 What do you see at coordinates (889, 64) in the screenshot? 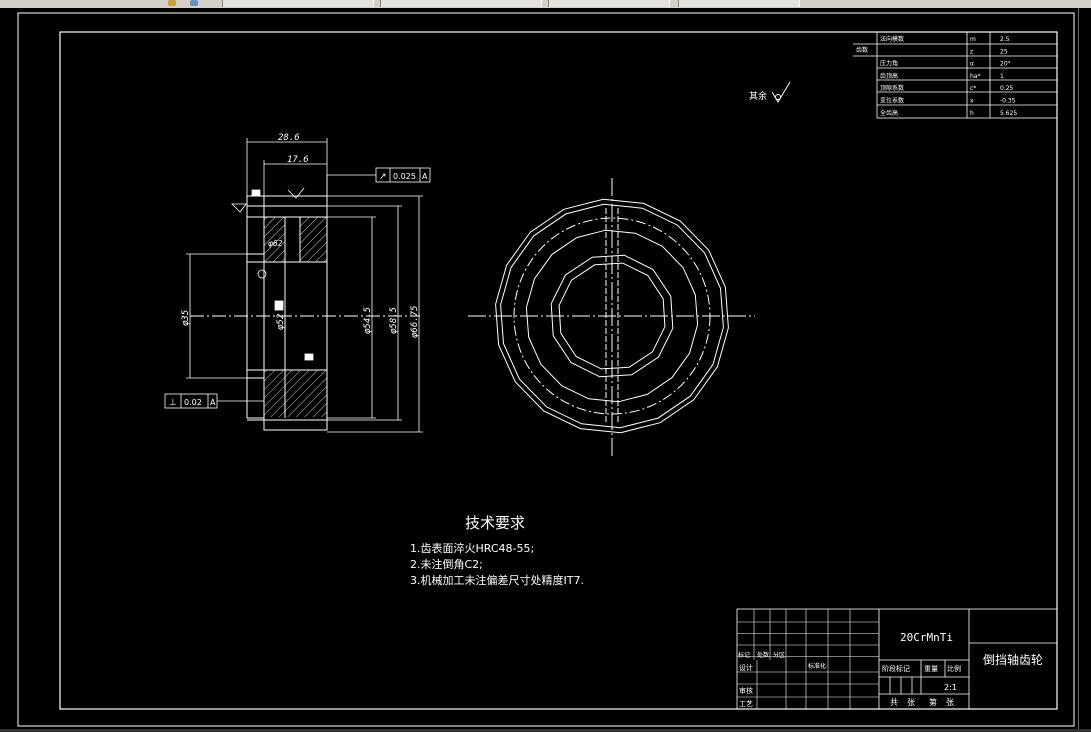
I see `param-name: 压力角` at bounding box center [889, 64].